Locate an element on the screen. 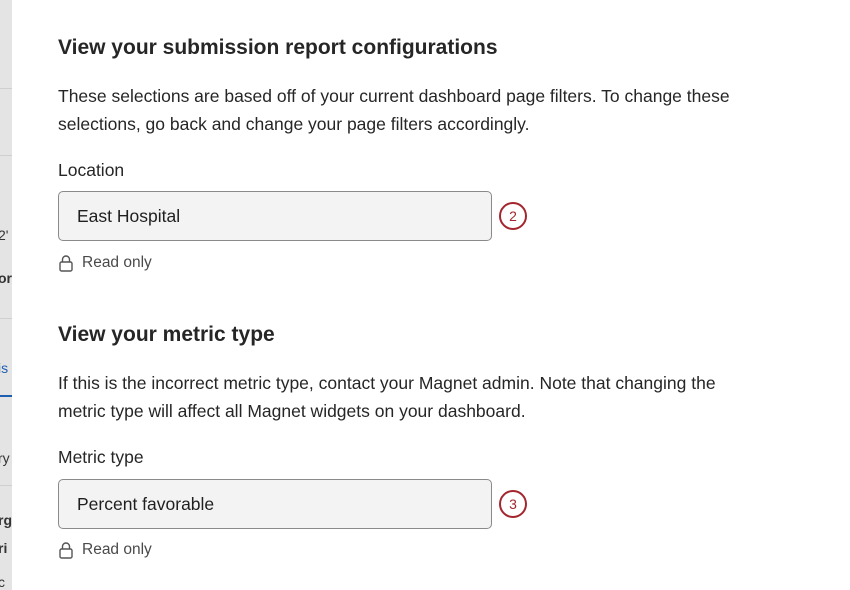 This screenshot has width=850, height=590. background-text-fragment: 2' is located at coordinates (4, 235).